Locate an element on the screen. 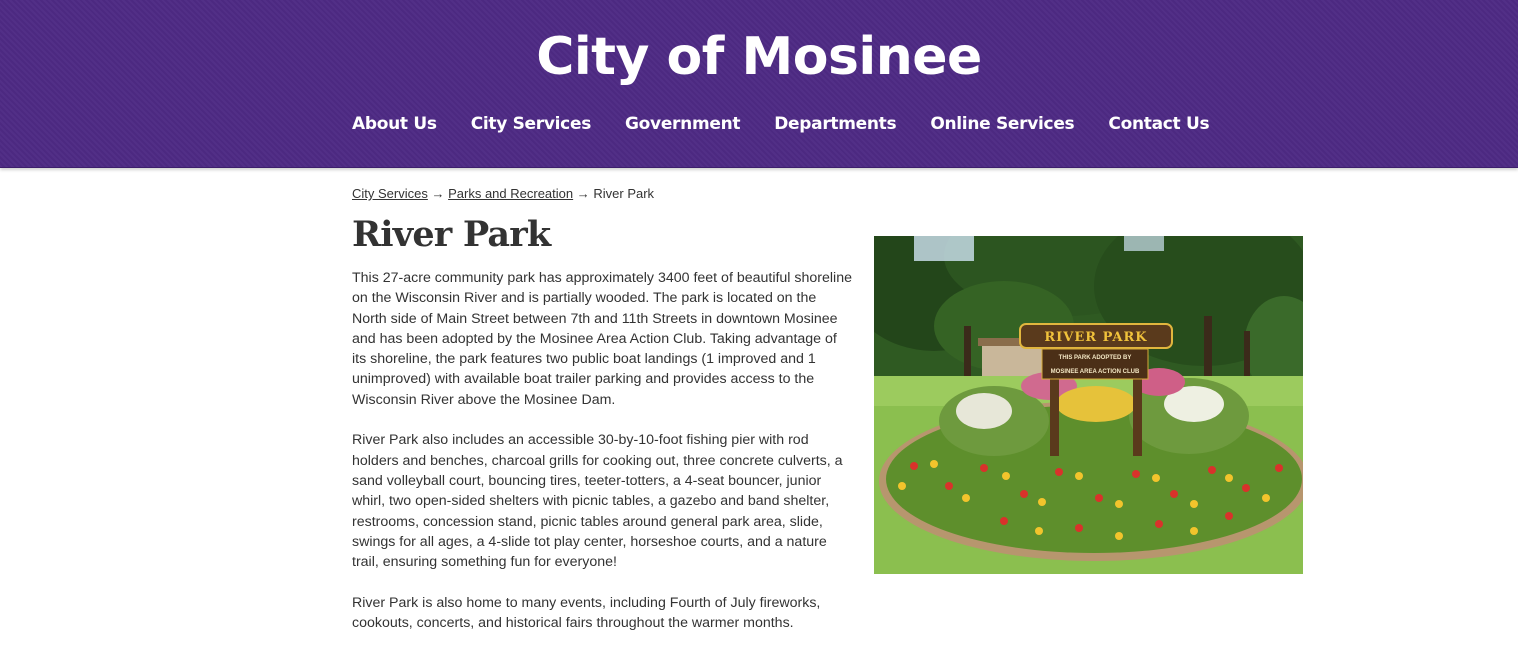 Image resolution: width=1518 pixels, height=654 pixels. site-title: City of Mosinee is located at coordinates (759, 57).